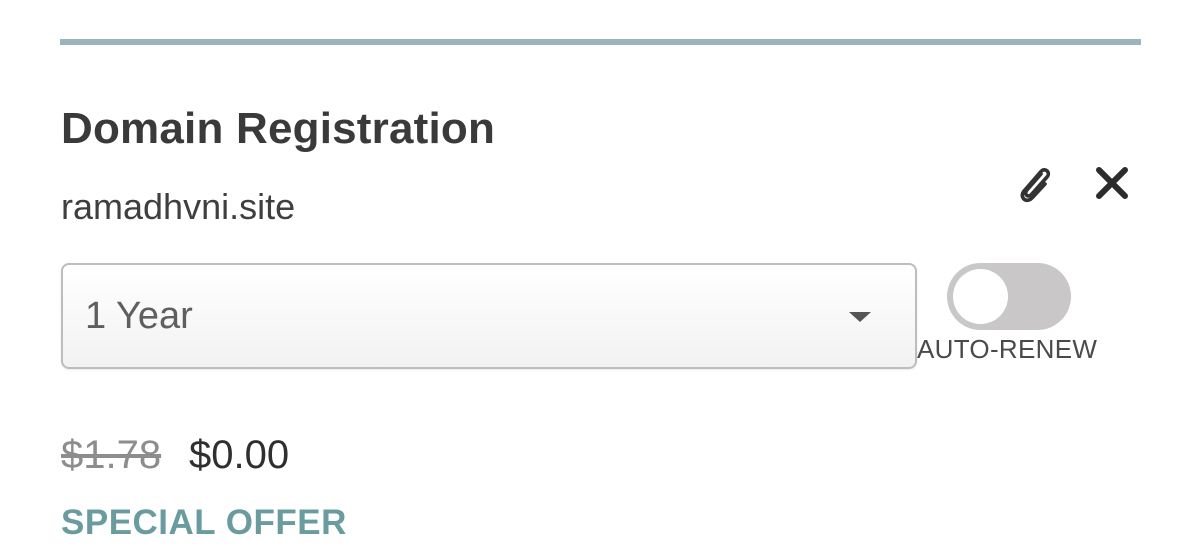  I want to click on item-title: Domain Registration, so click(278, 128).